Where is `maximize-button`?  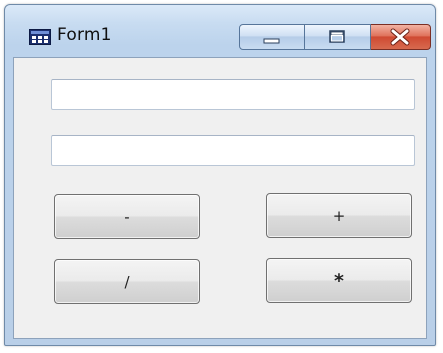 maximize-button is located at coordinates (338, 37).